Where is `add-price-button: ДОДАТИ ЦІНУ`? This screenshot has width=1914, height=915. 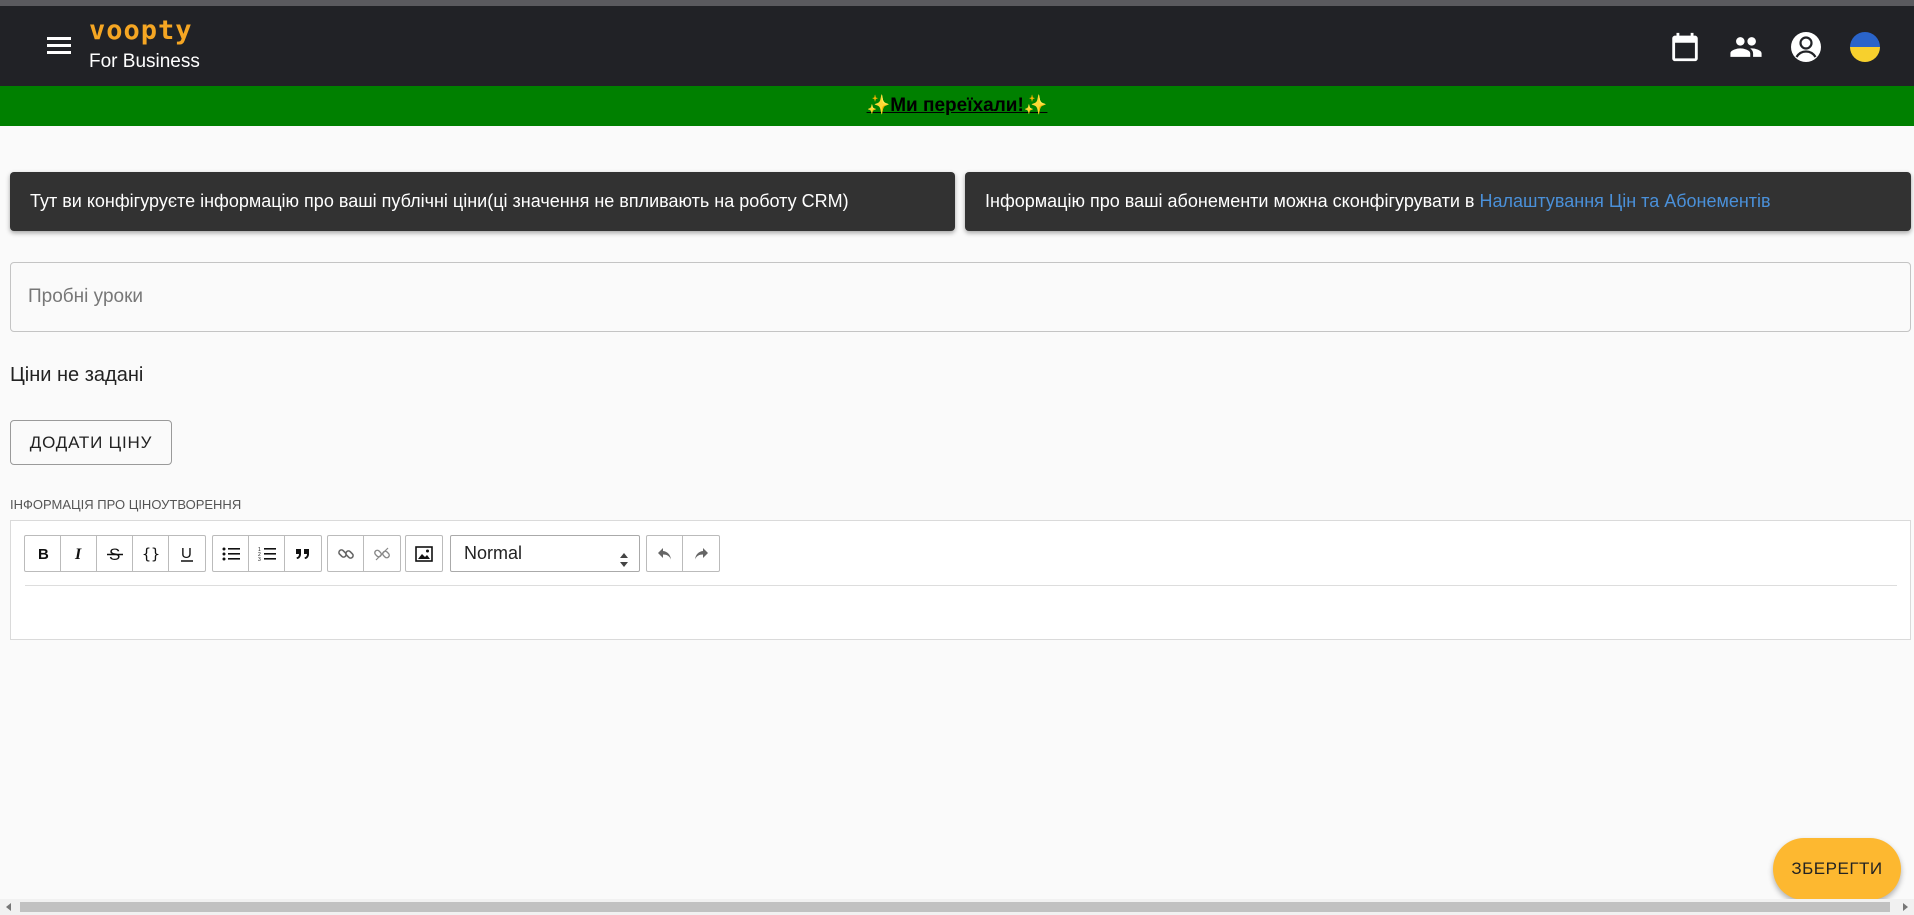 add-price-button: ДОДАТИ ЦІНУ is located at coordinates (91, 442).